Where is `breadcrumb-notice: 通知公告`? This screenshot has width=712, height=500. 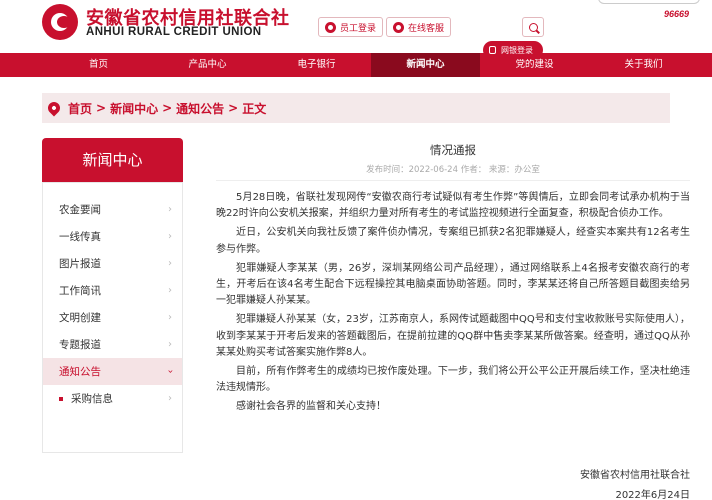 breadcrumb-notice: 通知公告 is located at coordinates (200, 108).